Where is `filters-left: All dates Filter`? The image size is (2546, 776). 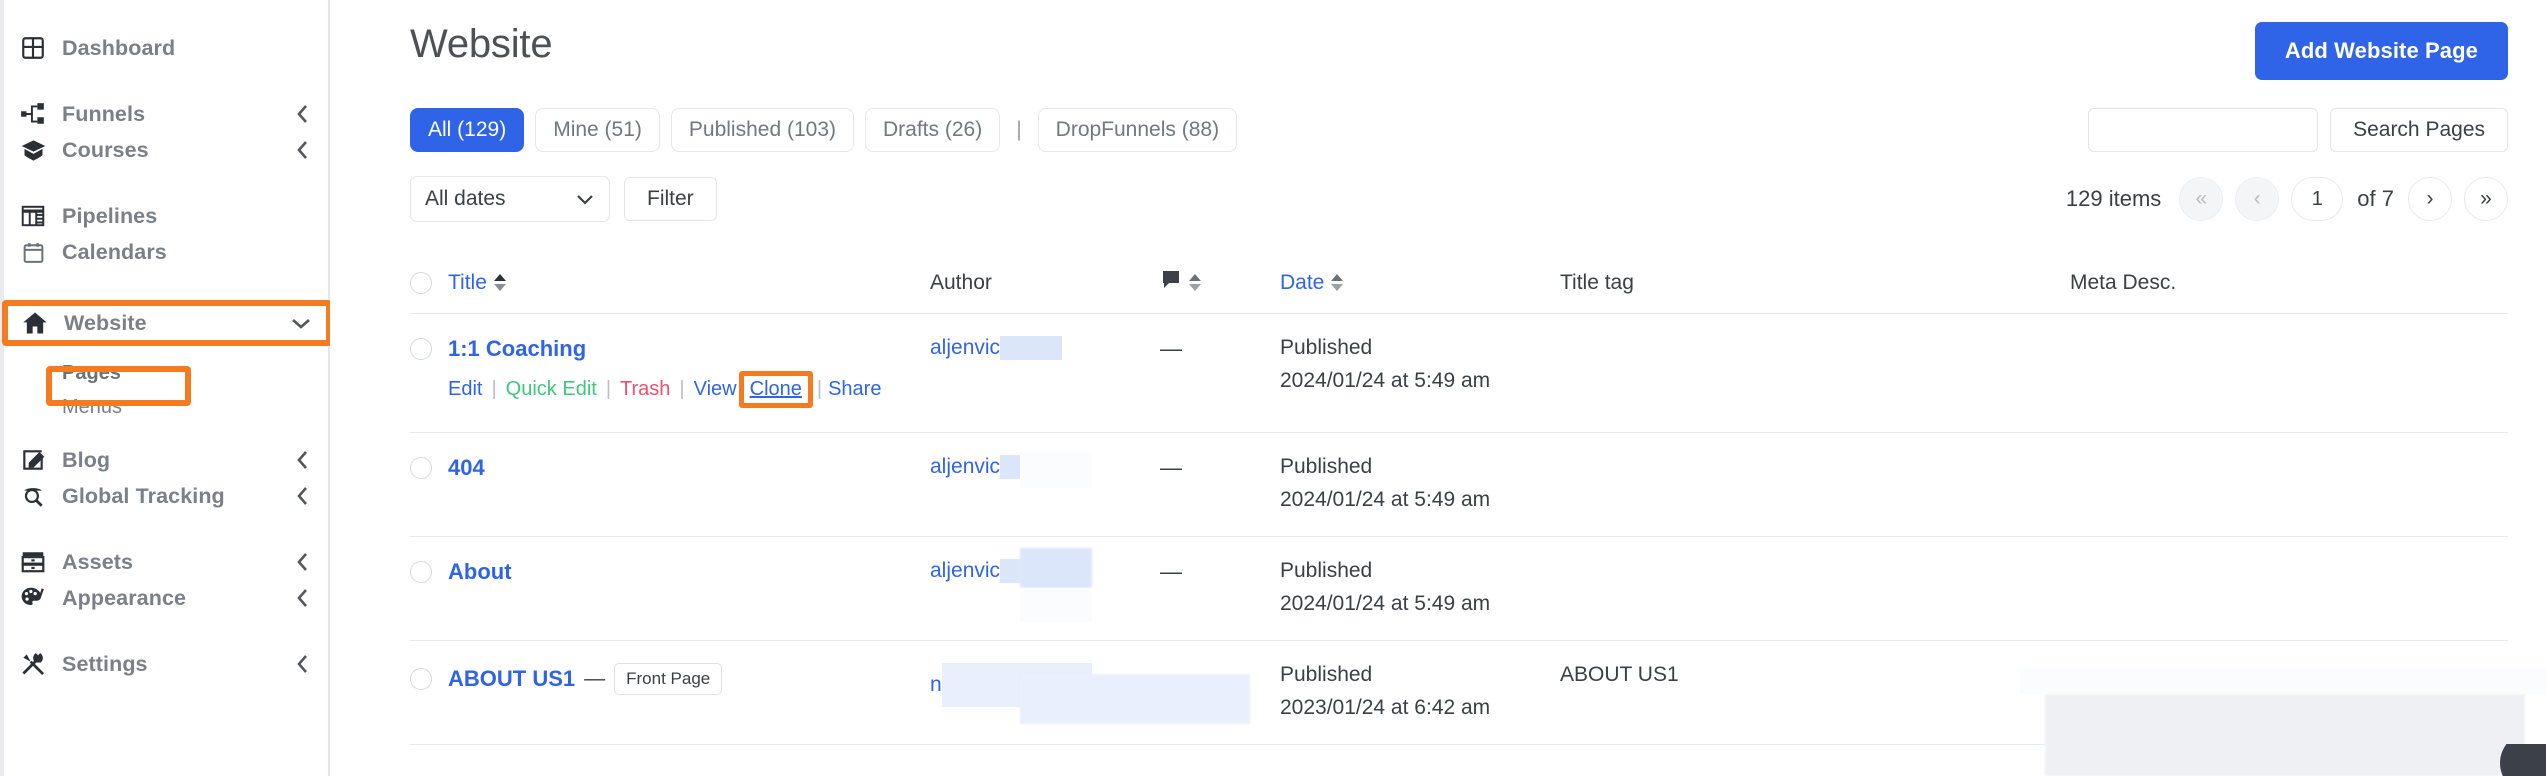
filters-left: All dates Filter is located at coordinates (563, 199).